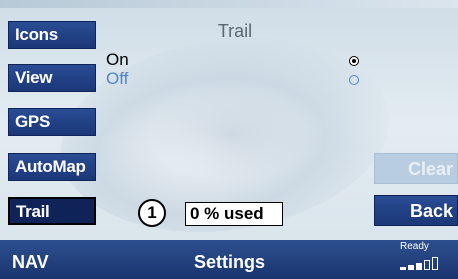 The image size is (458, 279). Describe the element at coordinates (414, 246) in the screenshot. I see `status-ready-label: Ready` at that location.